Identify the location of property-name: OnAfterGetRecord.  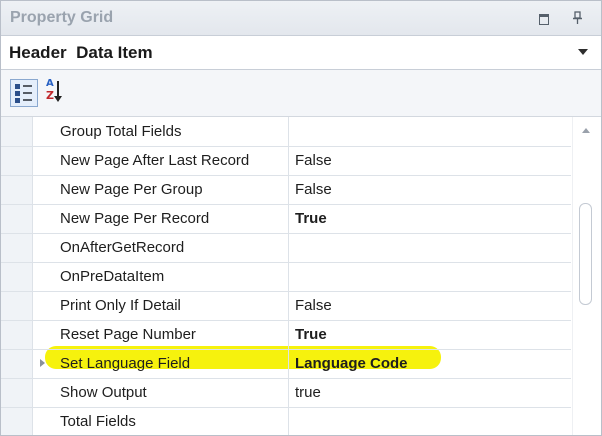
(122, 247).